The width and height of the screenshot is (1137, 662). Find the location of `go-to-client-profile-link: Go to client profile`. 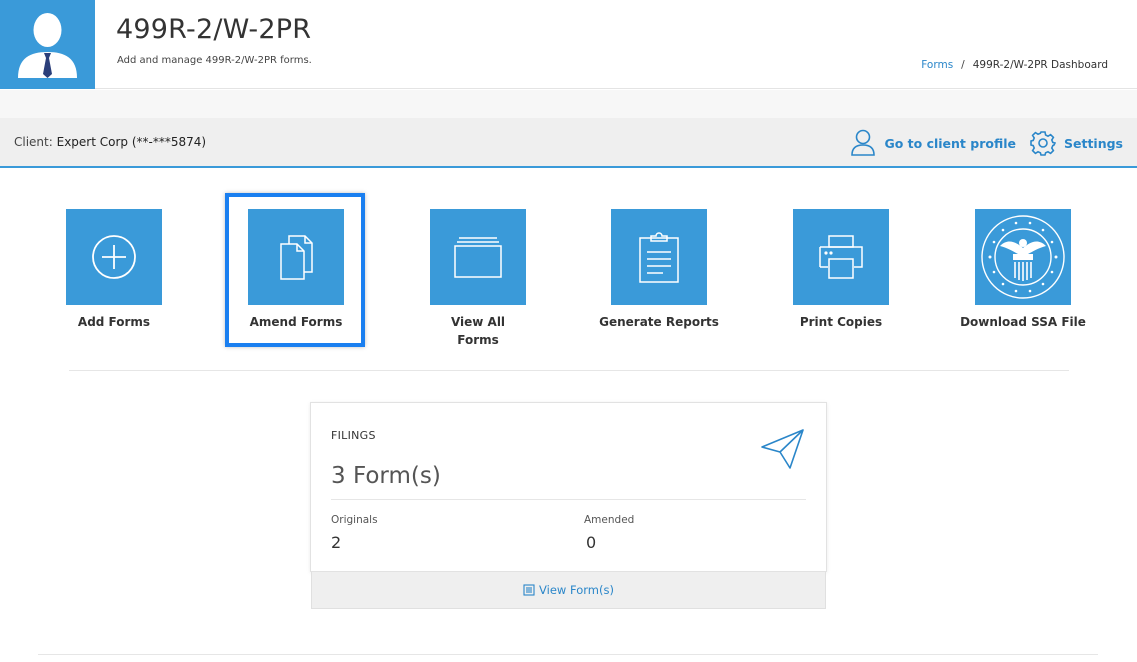

go-to-client-profile-link: Go to client profile is located at coordinates (933, 143).